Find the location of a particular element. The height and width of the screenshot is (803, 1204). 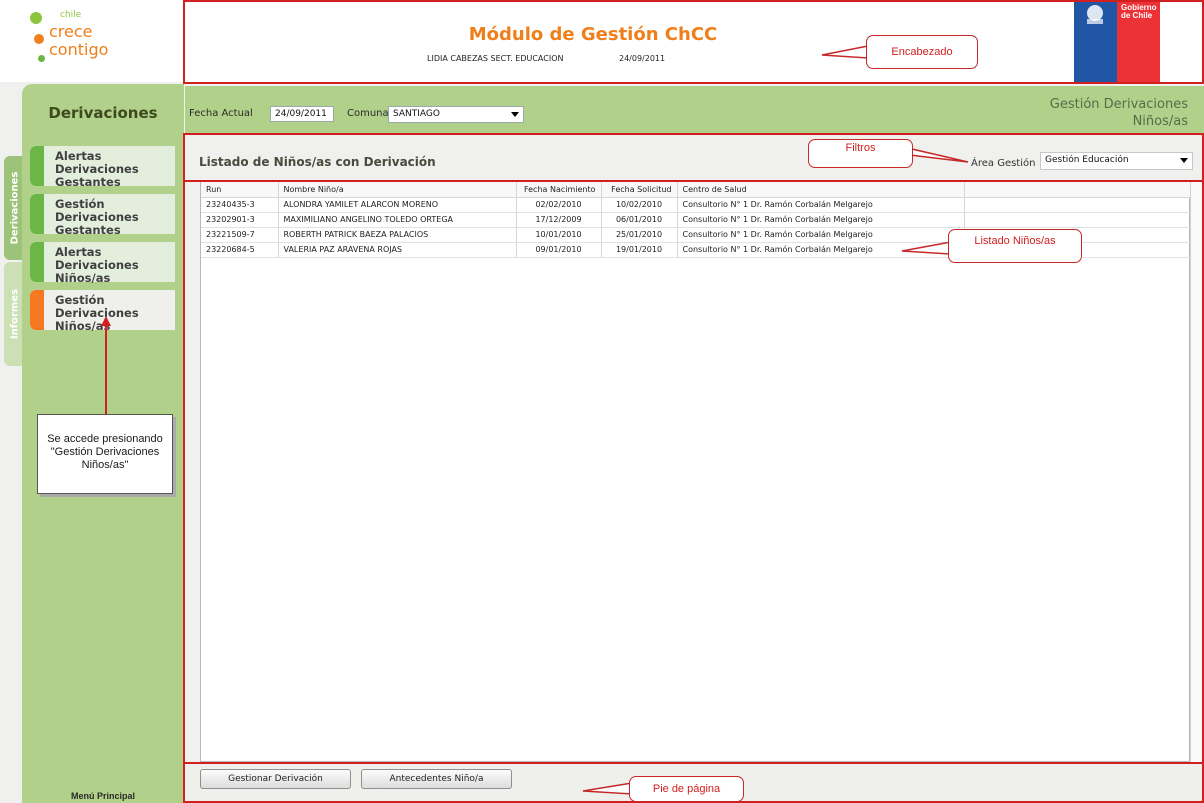

cell-fecha-nacimiento: 10/01/2010 is located at coordinates (559, 235).